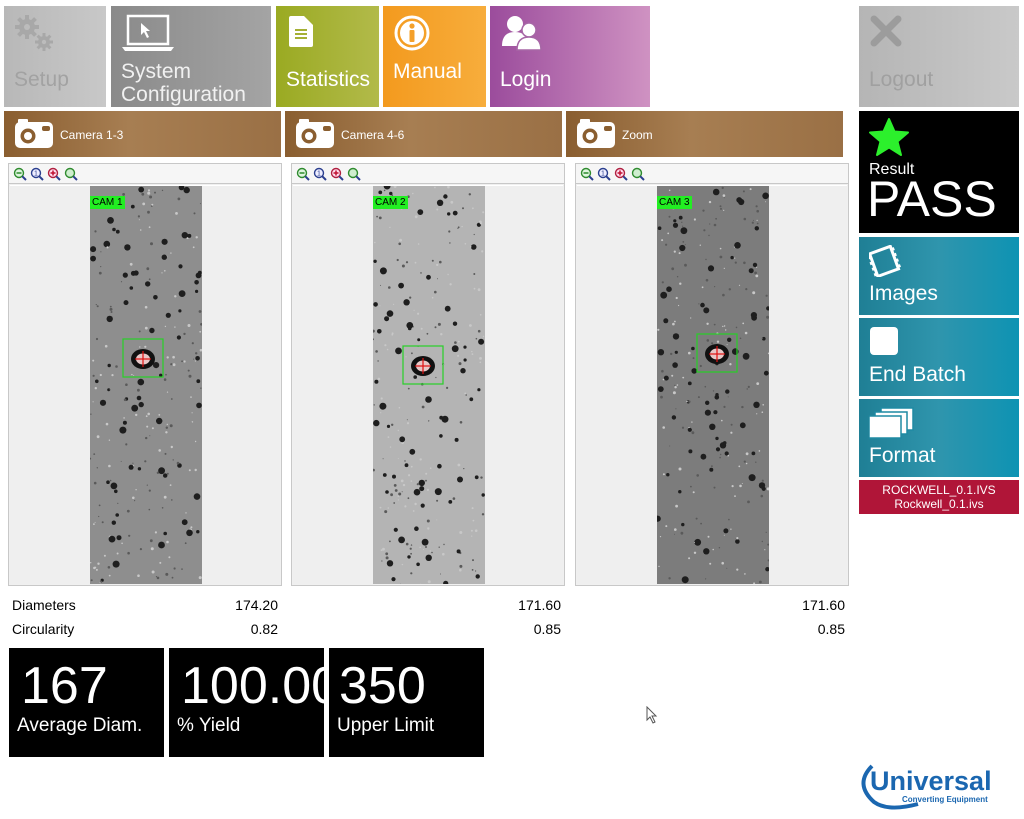 The height and width of the screenshot is (819, 1024). I want to click on kpi-average-diameter: 167 Average Diam., so click(86, 702).